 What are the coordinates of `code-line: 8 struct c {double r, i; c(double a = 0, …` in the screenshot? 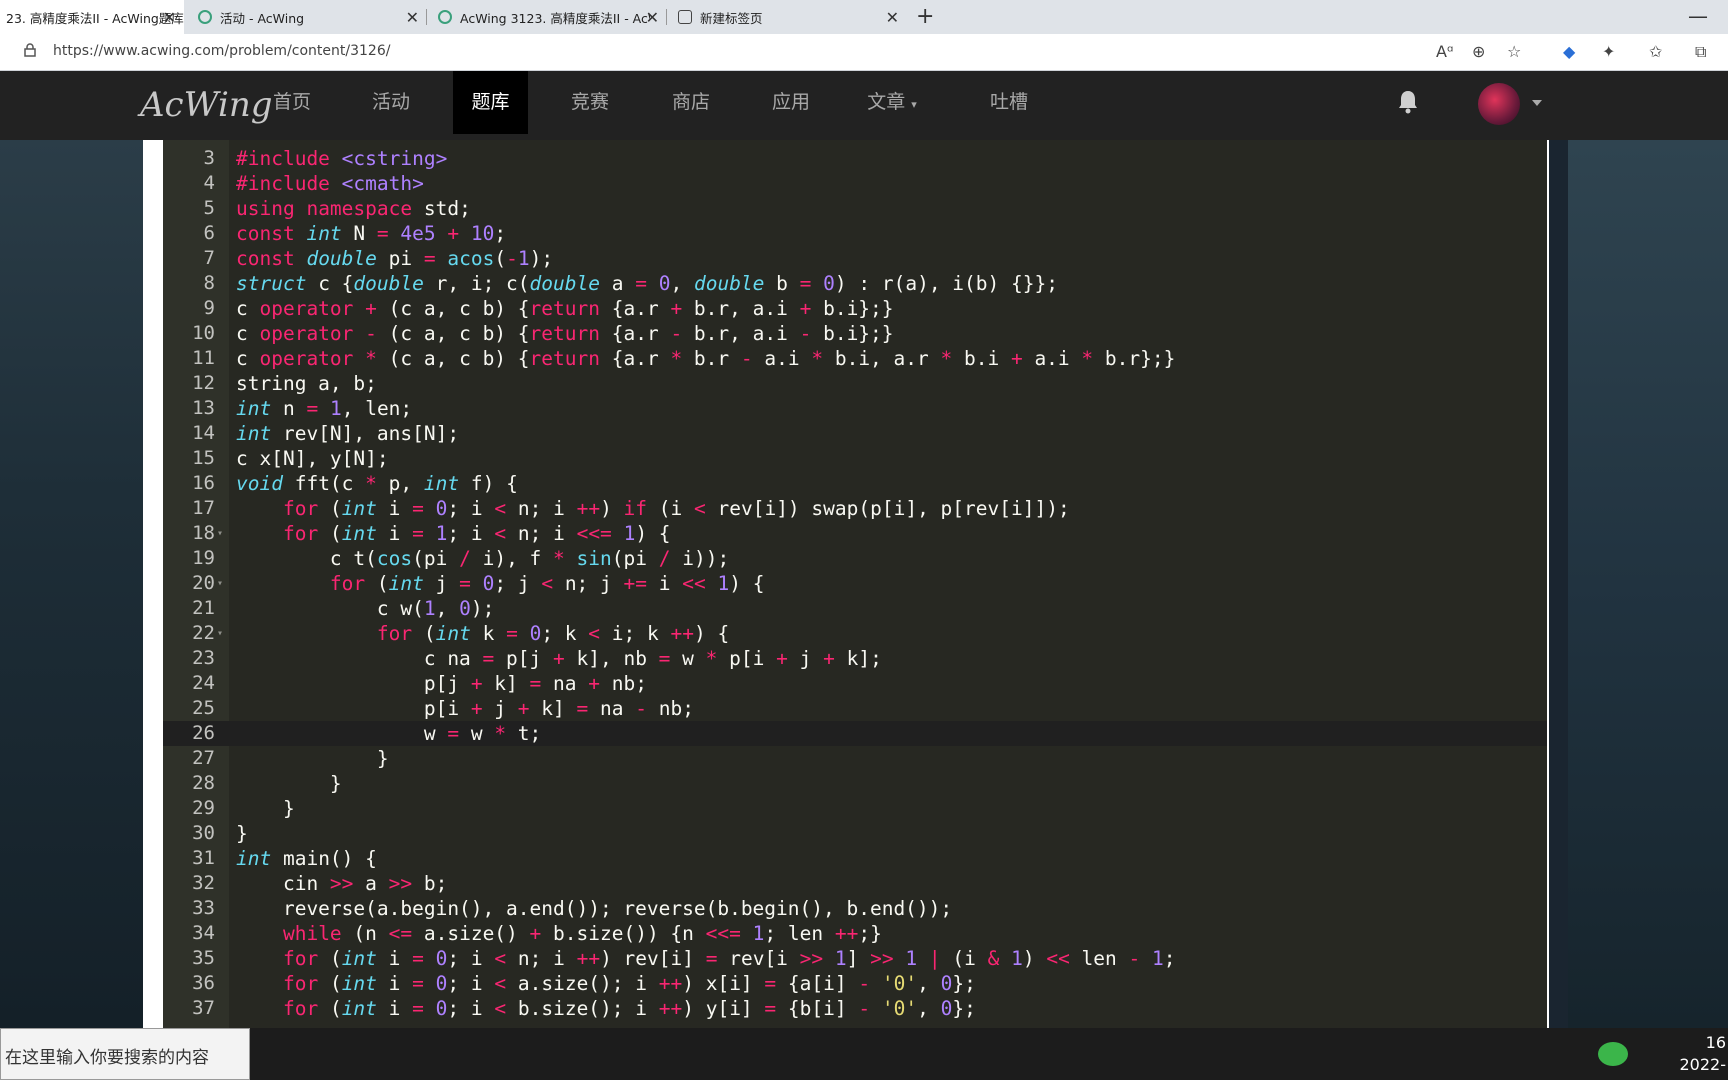 It's located at (855, 283).